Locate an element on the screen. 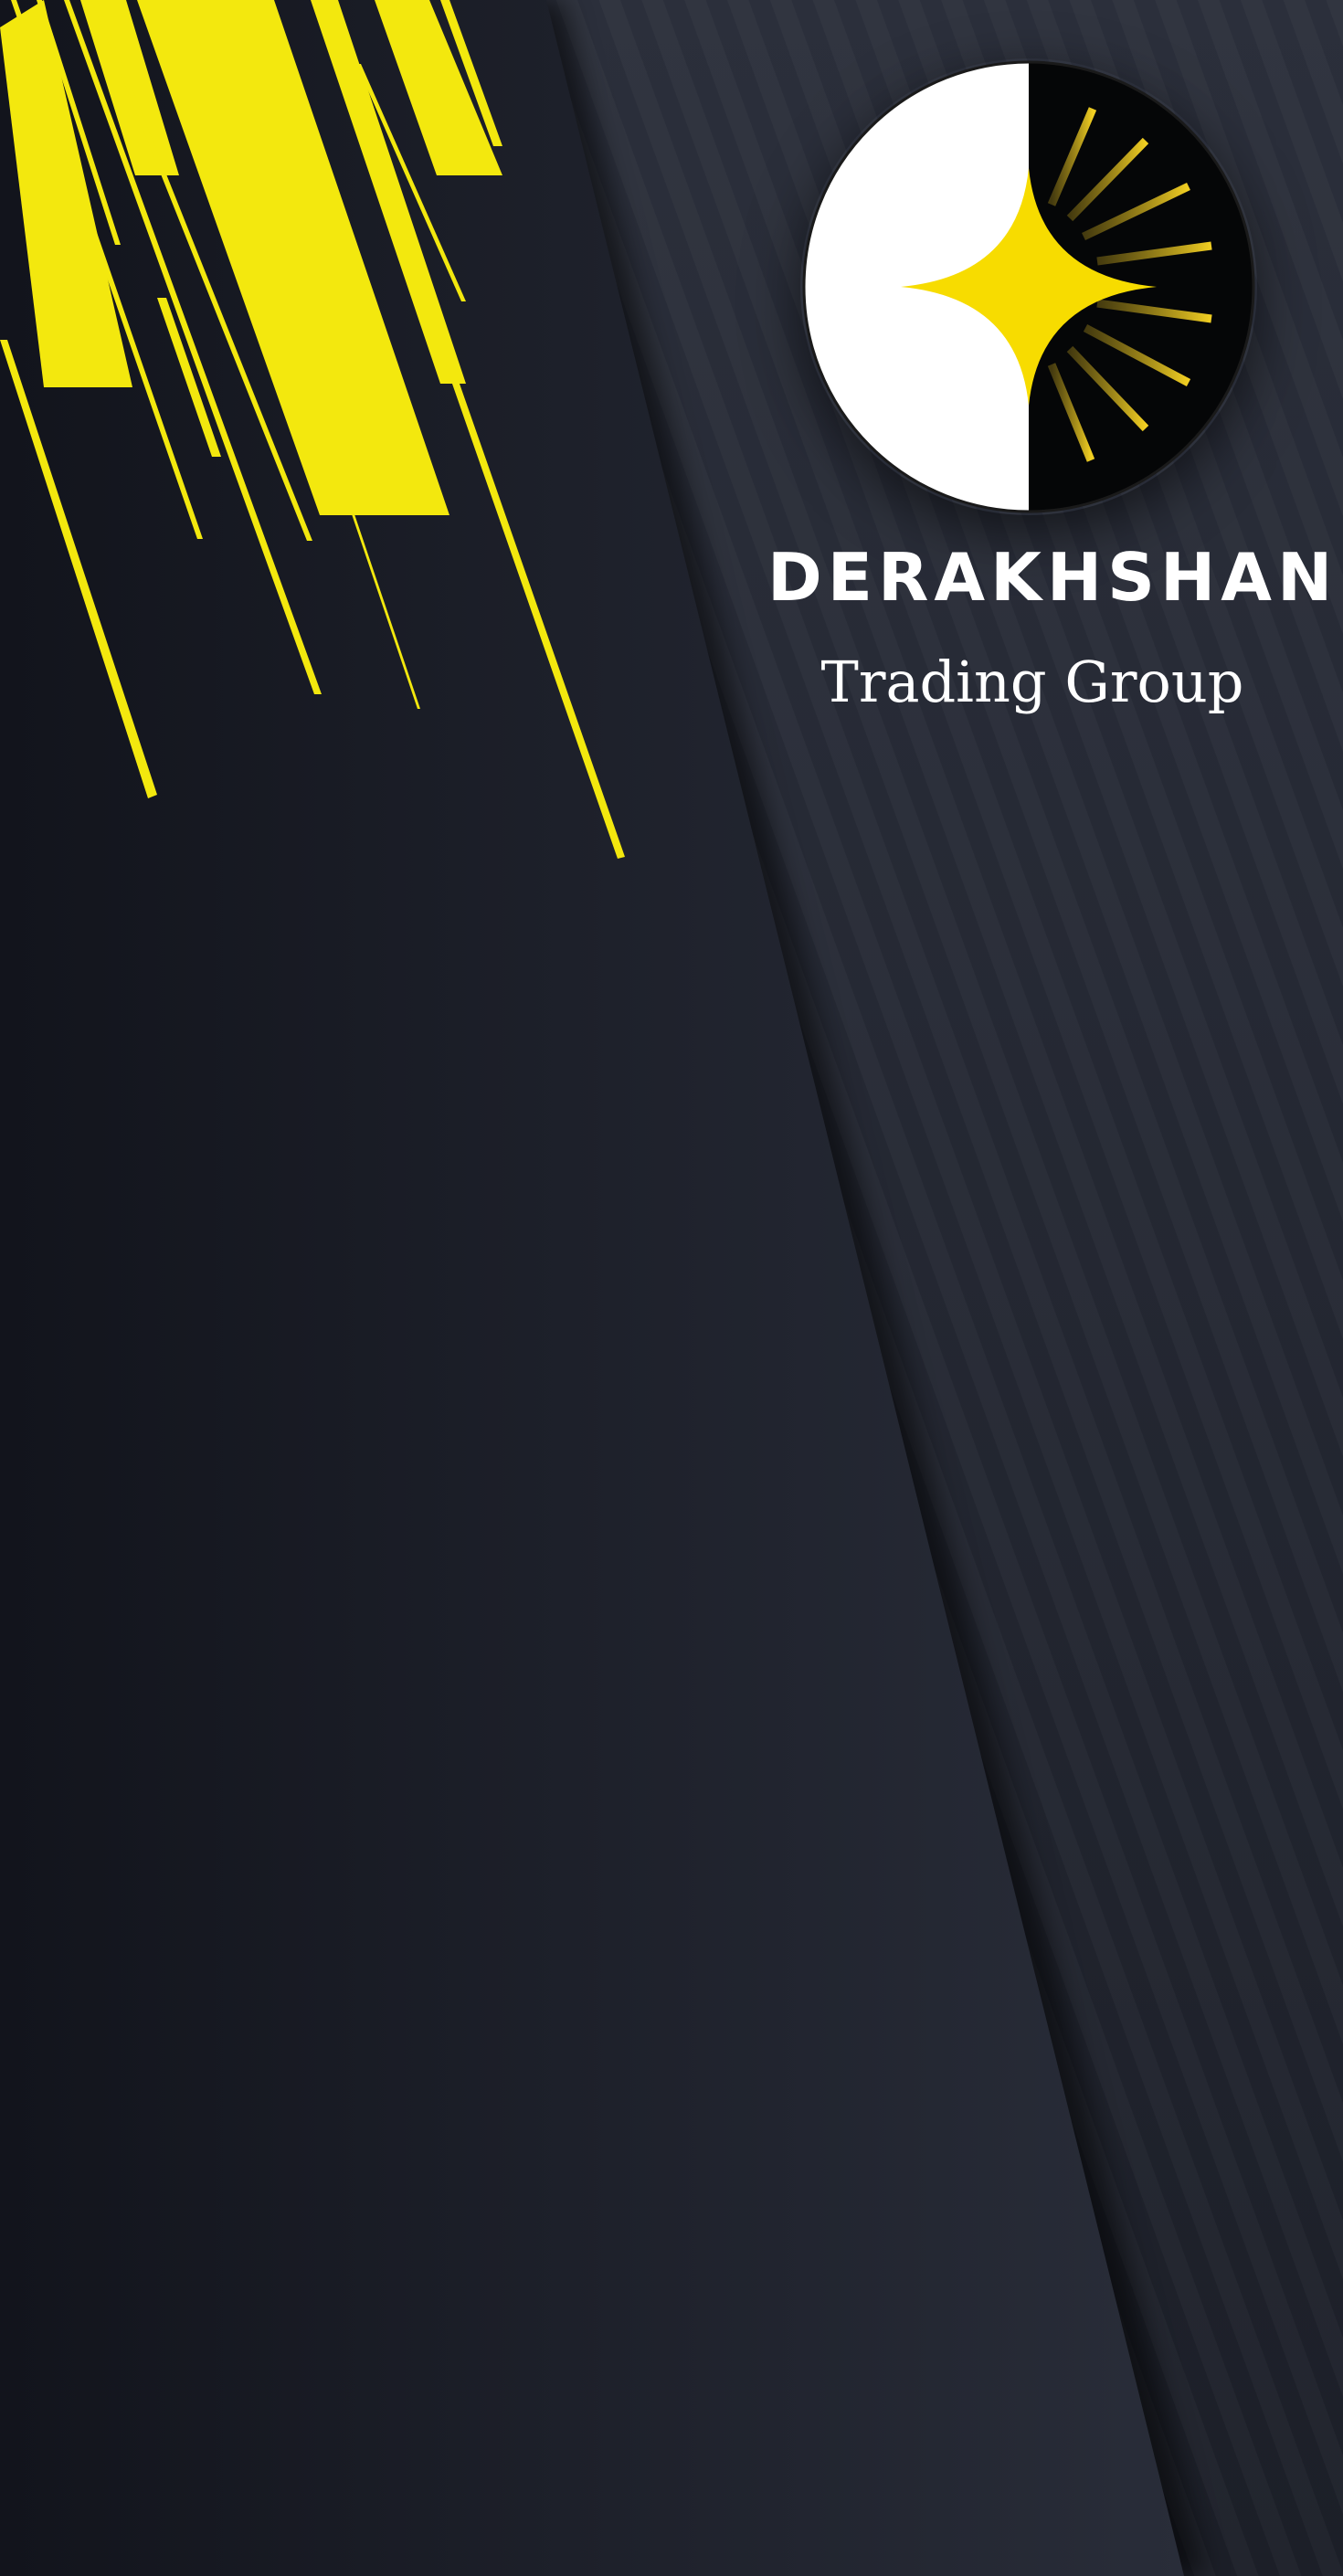 Image resolution: width=1343 pixels, height=2576 pixels. star-sunburst-icon is located at coordinates (1028, 286).